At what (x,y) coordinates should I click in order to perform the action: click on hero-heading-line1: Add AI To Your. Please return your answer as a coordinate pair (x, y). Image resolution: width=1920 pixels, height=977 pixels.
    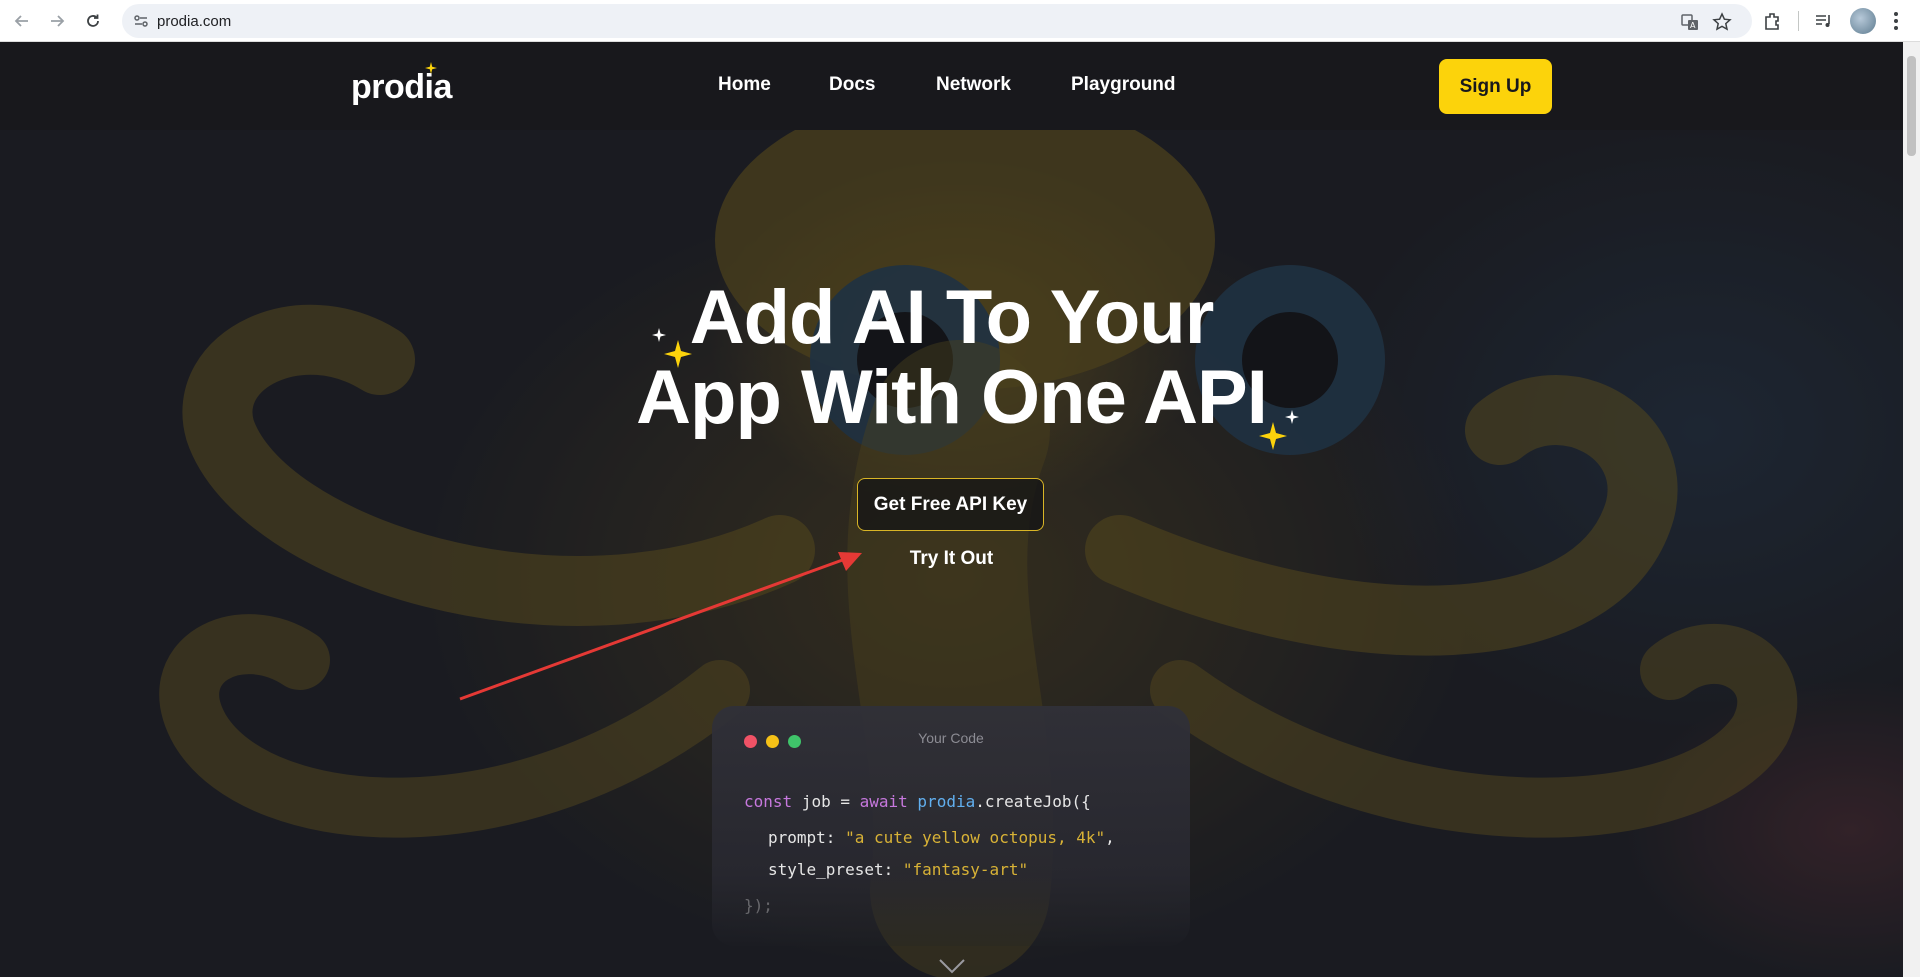
    Looking at the image, I should click on (952, 317).